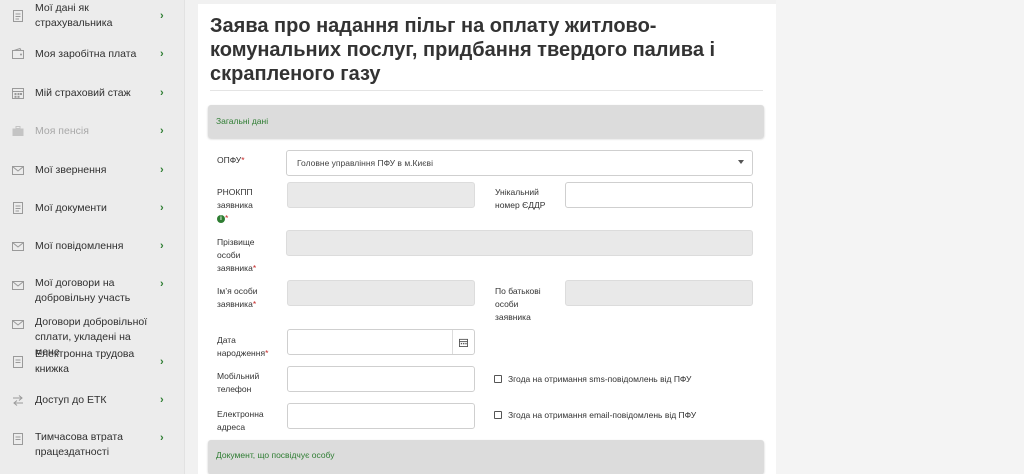  What do you see at coordinates (486, 90) in the screenshot?
I see `title-divider` at bounding box center [486, 90].